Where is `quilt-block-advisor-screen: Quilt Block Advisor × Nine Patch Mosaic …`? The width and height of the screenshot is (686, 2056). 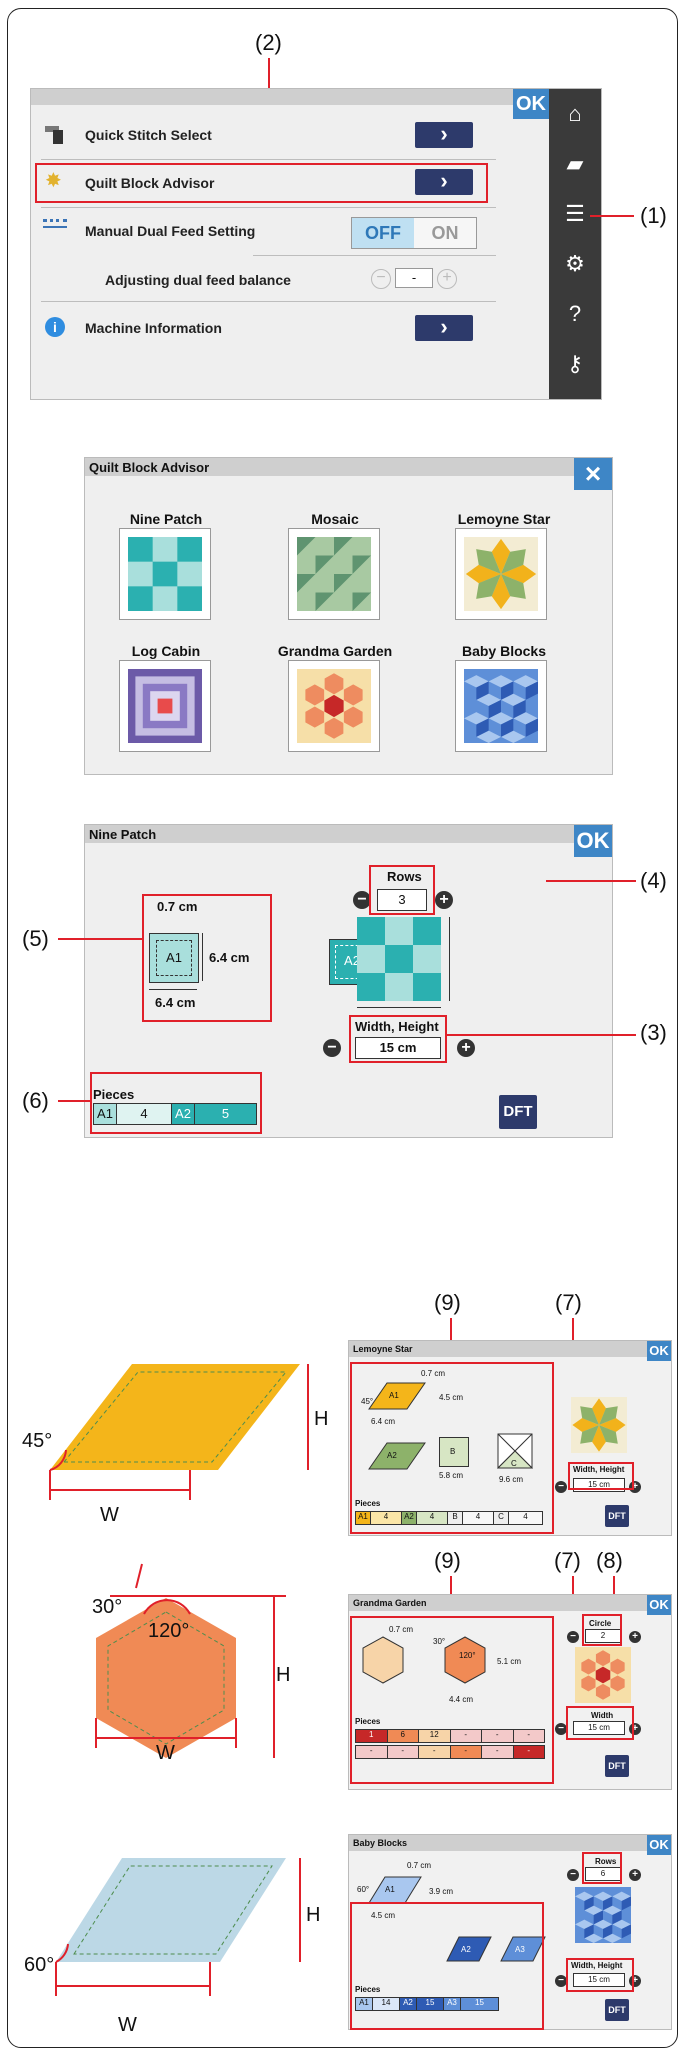
quilt-block-advisor-screen: Quilt Block Advisor × Nine Patch Mosaic … is located at coordinates (348, 616).